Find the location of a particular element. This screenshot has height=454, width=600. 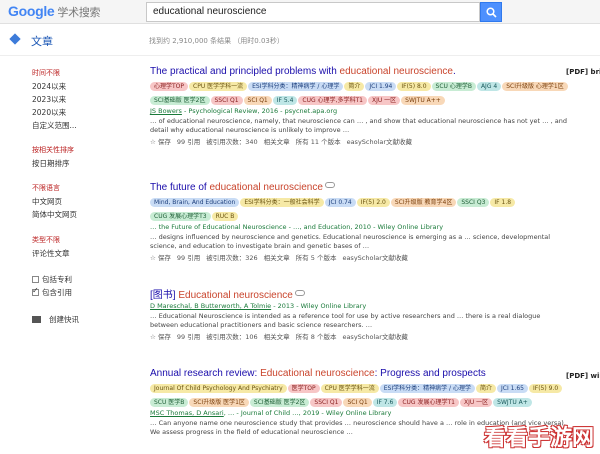

journal-tag: CUG 心理学,多学科T1 is located at coordinates (332, 100).